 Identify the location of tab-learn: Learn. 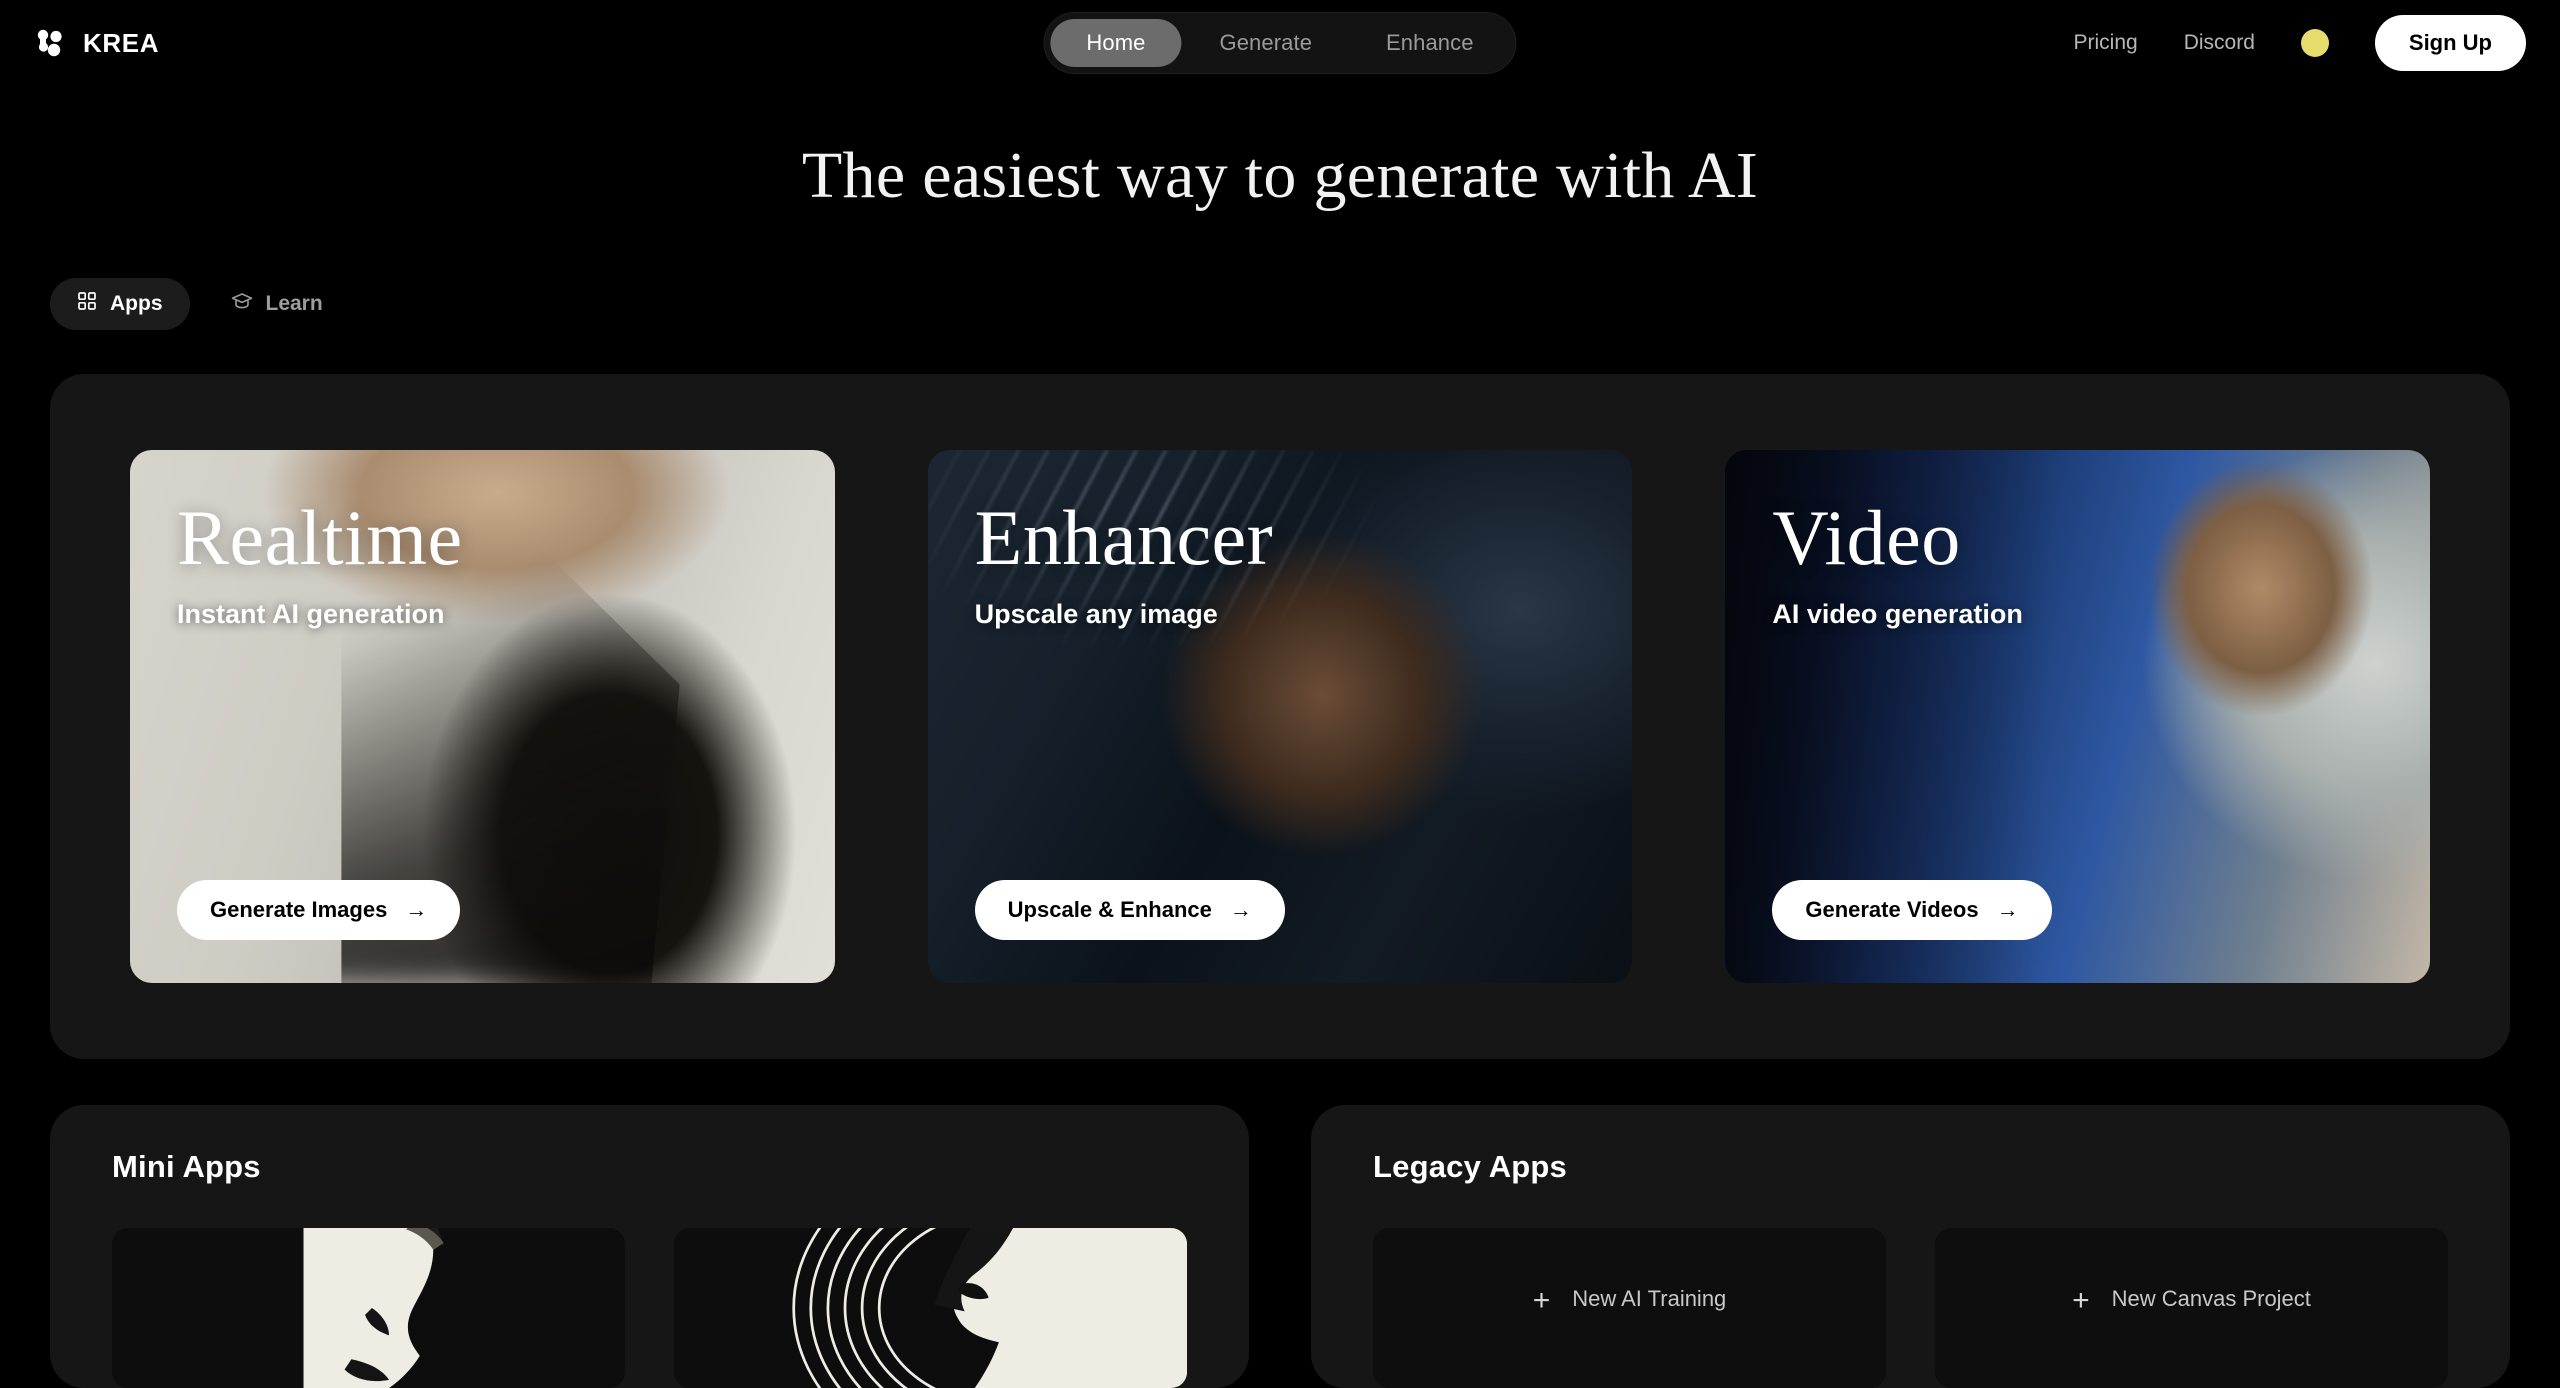
(277, 304).